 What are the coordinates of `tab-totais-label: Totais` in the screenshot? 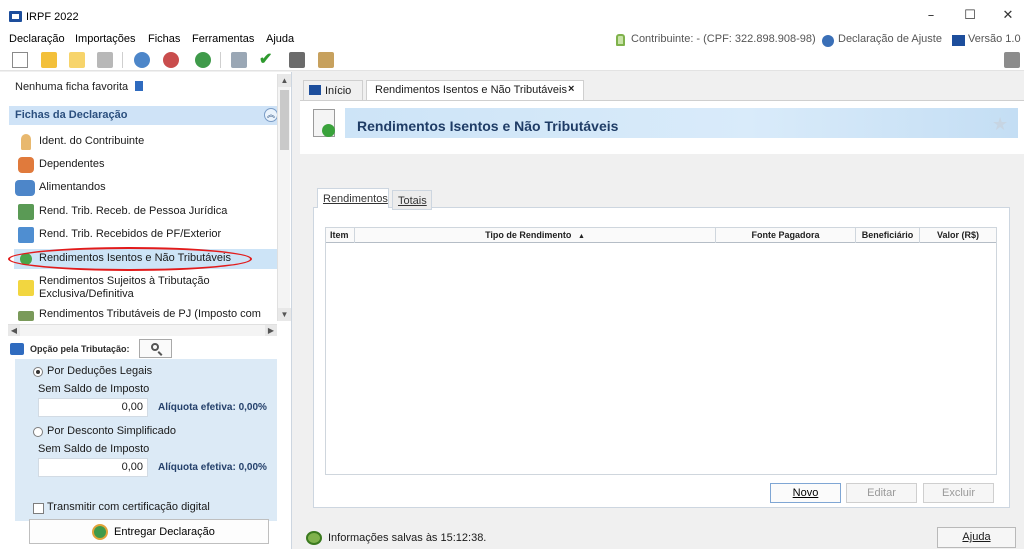 It's located at (412, 201).